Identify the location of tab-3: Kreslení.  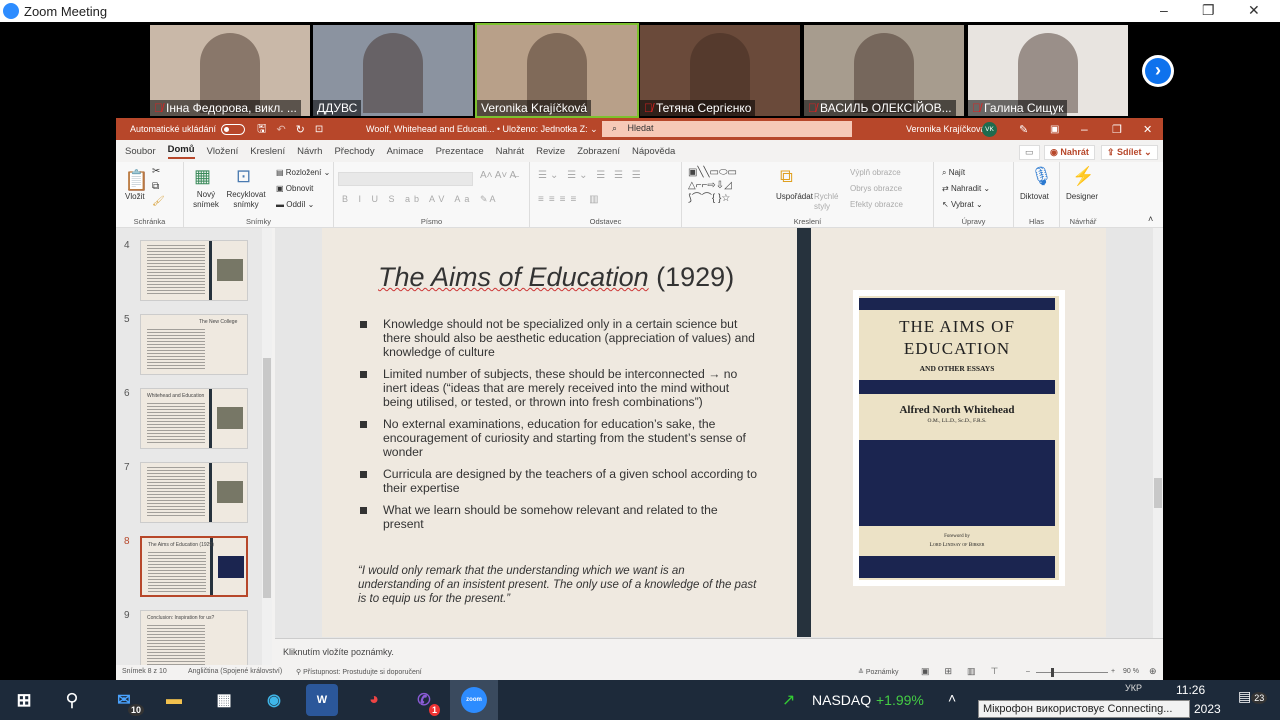
(267, 151).